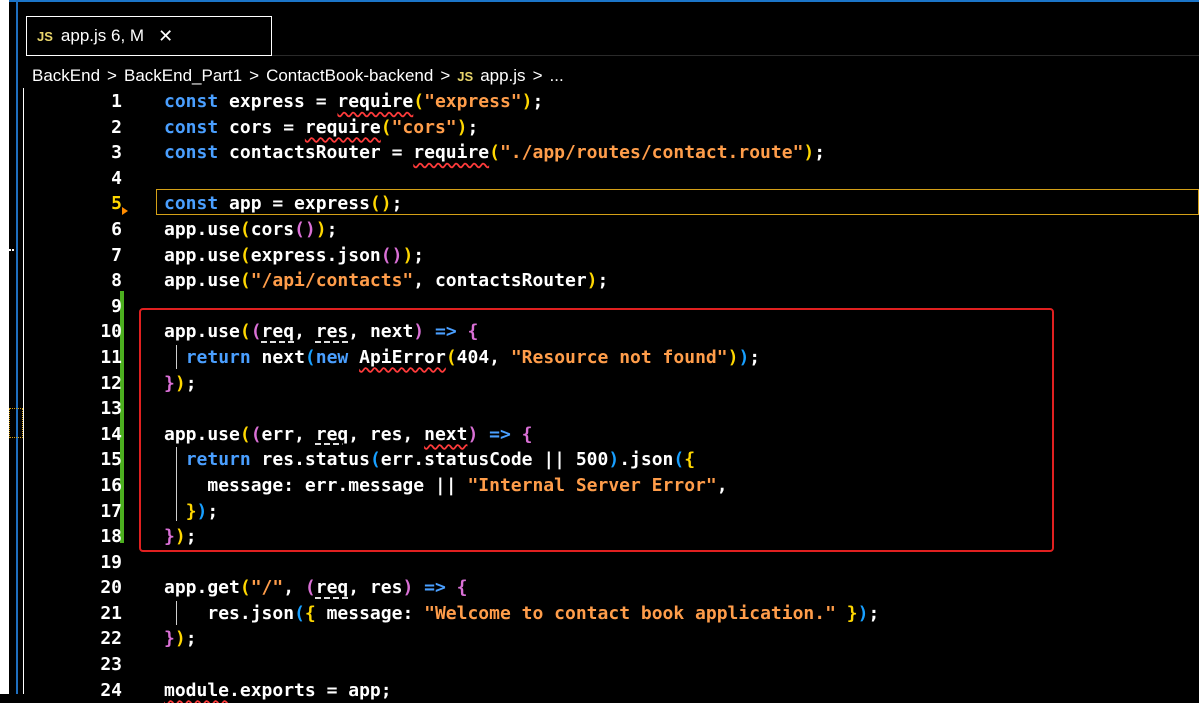 This screenshot has height=703, width=1199. Describe the element at coordinates (111, 562) in the screenshot. I see `line-number: 19` at that location.